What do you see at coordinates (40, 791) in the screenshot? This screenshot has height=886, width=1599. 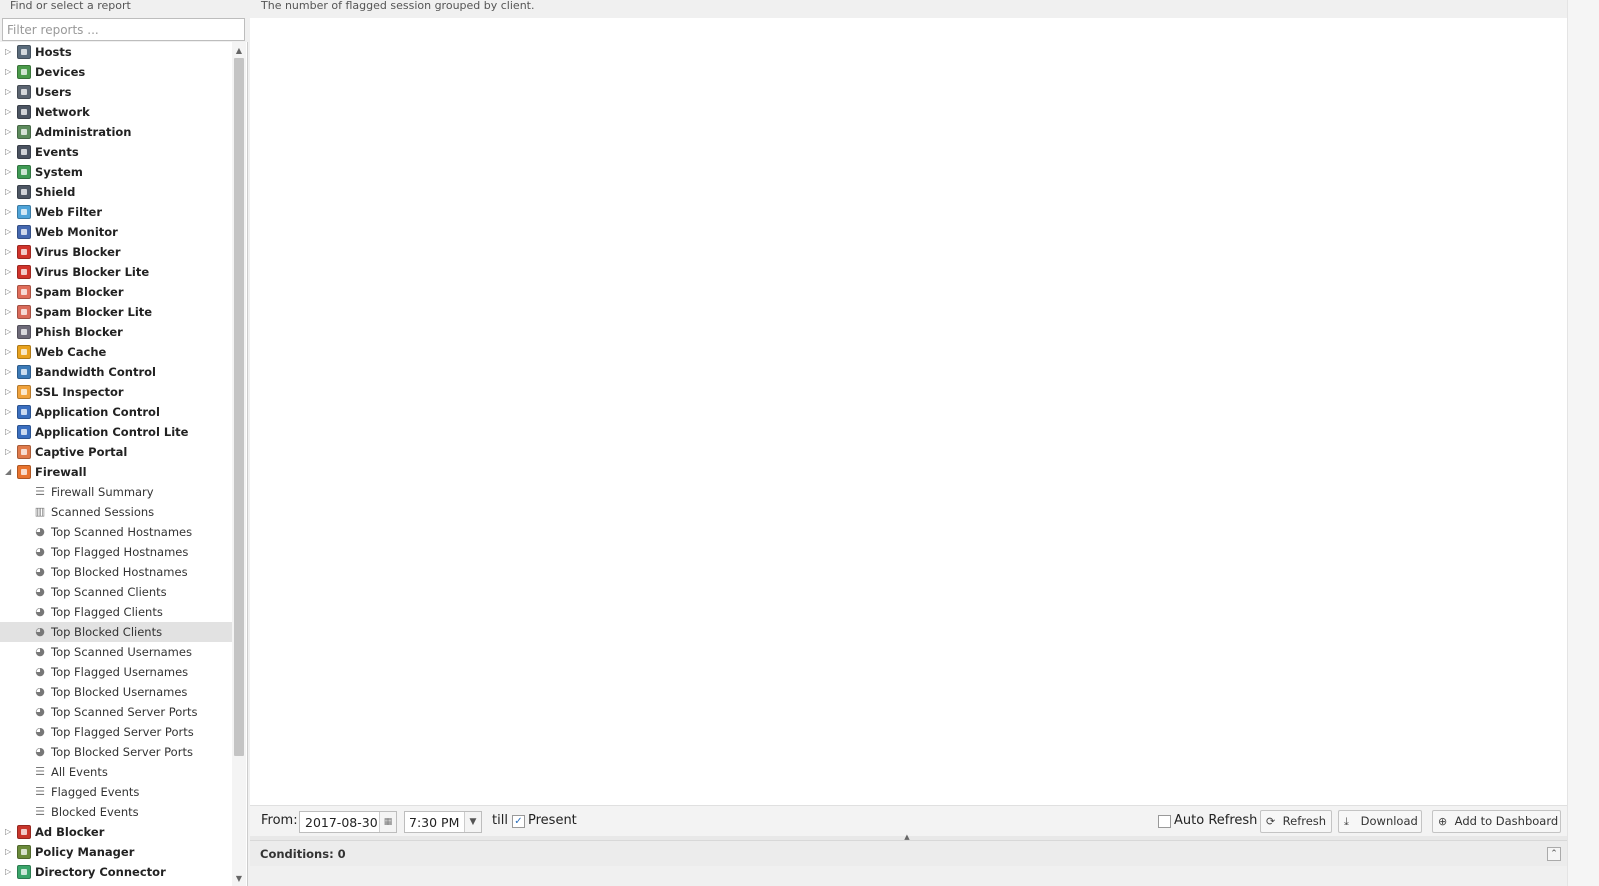 I see `list-icon: ☰` at bounding box center [40, 791].